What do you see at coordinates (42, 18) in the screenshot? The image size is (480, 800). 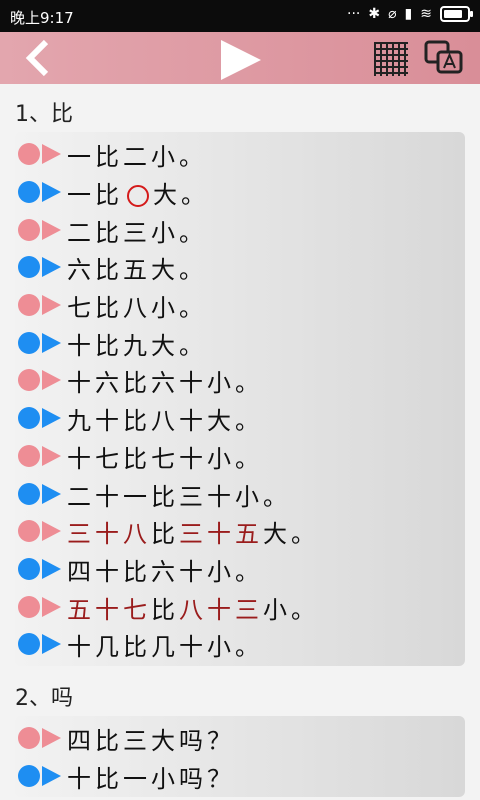 I see `status-time: 晚上9:17` at bounding box center [42, 18].